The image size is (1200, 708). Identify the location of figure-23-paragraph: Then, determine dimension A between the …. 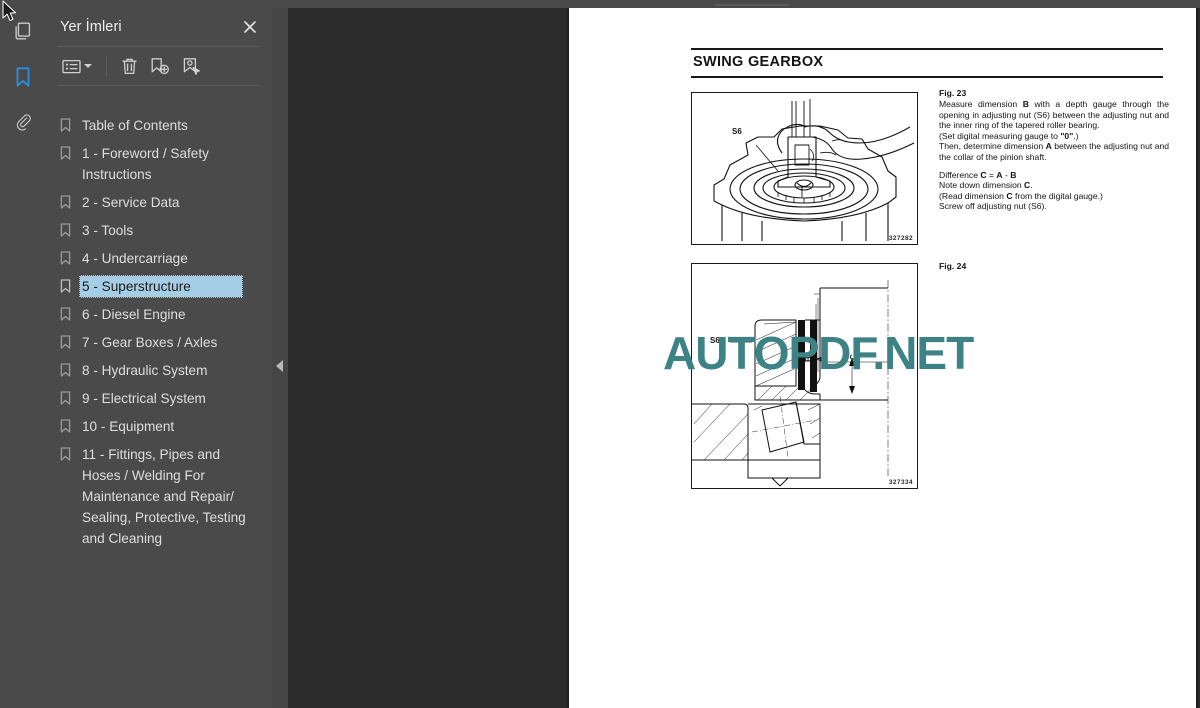
(1054, 151).